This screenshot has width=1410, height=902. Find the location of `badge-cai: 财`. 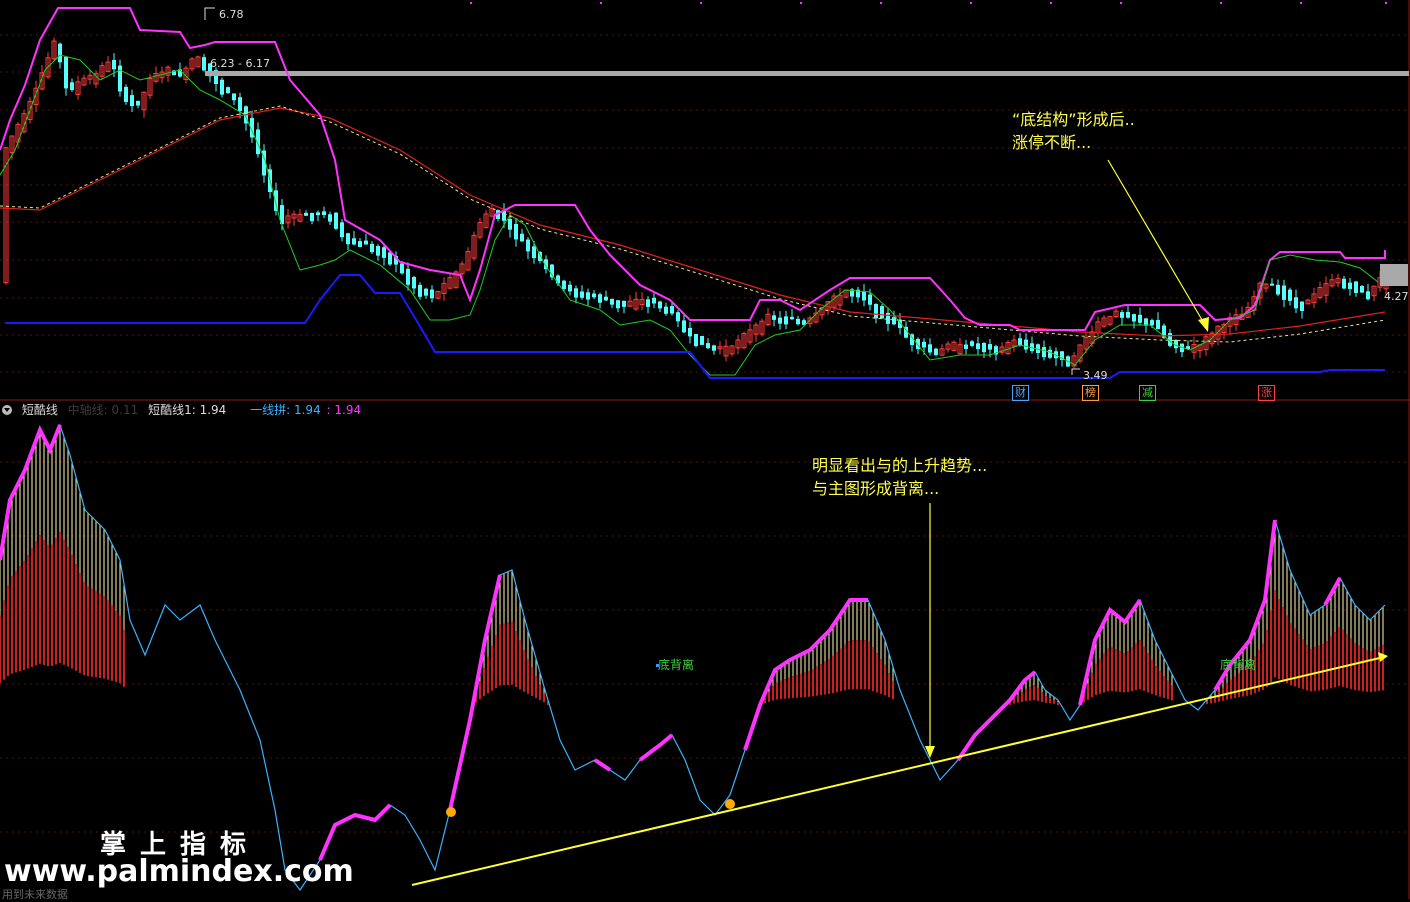

badge-cai: 财 is located at coordinates (1020, 393).